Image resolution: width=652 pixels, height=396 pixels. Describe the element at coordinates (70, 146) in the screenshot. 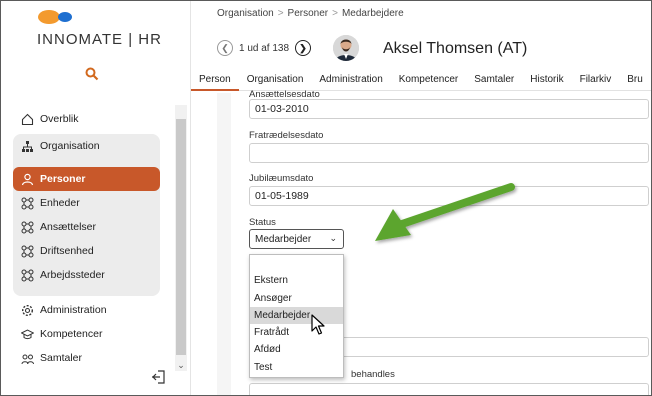

I see `sidebar-item-label: Organisation` at that location.